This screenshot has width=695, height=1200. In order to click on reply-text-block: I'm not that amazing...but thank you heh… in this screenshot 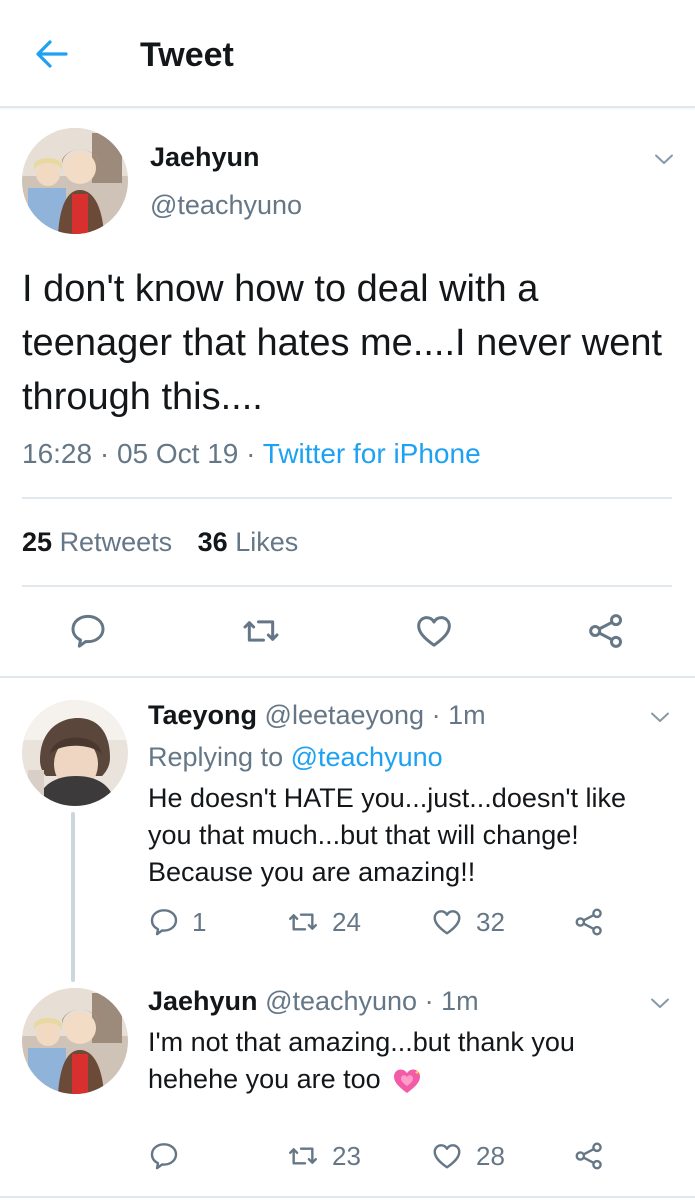, I will do `click(408, 1061)`.